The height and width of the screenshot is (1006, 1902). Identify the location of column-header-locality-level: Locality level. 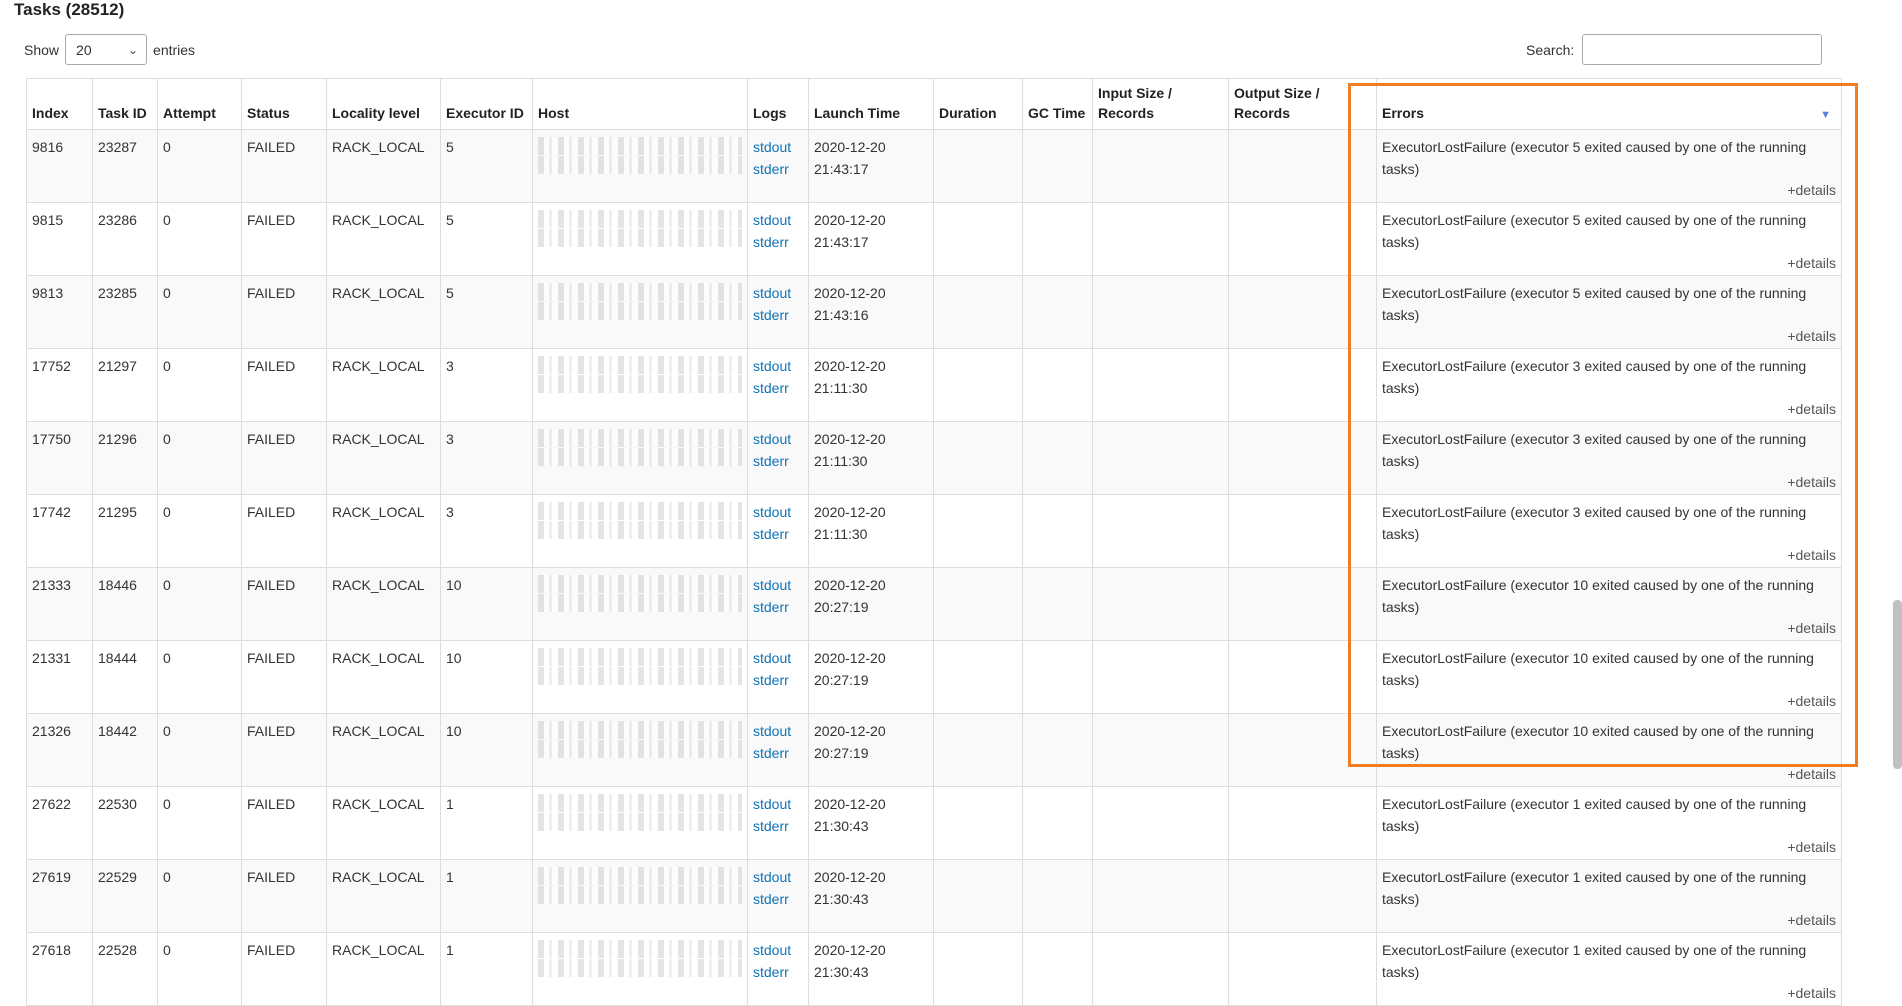
(383, 104).